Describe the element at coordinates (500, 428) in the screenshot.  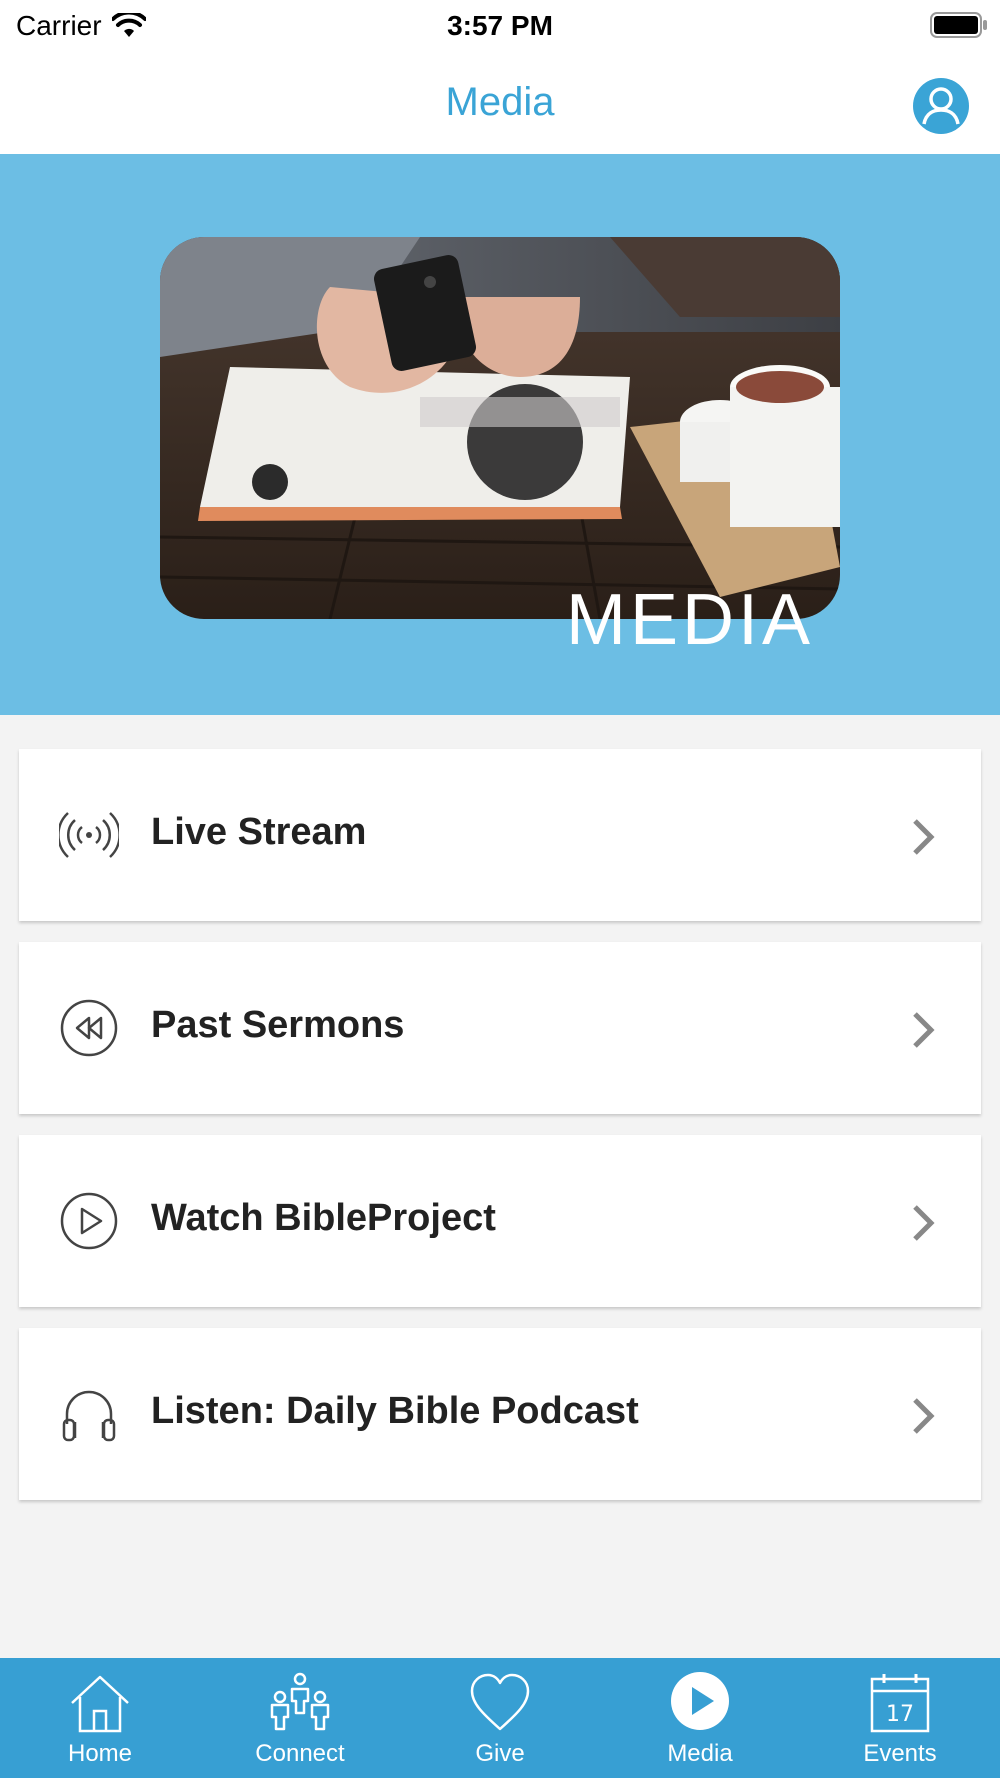
I see `hero-image` at that location.